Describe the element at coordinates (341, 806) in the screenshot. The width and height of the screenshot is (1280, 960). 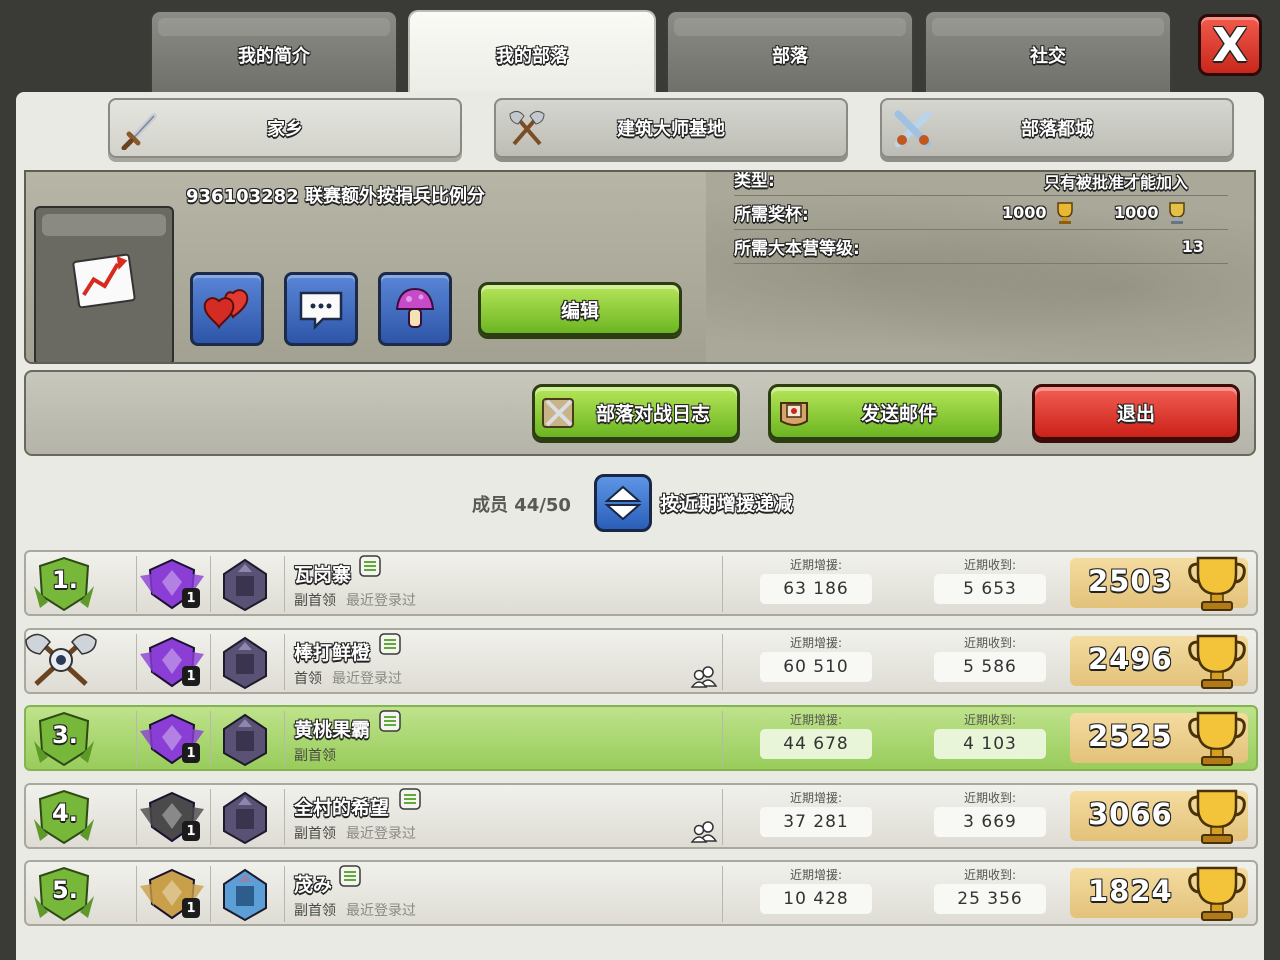
I see `player-name: 全村的希望` at that location.